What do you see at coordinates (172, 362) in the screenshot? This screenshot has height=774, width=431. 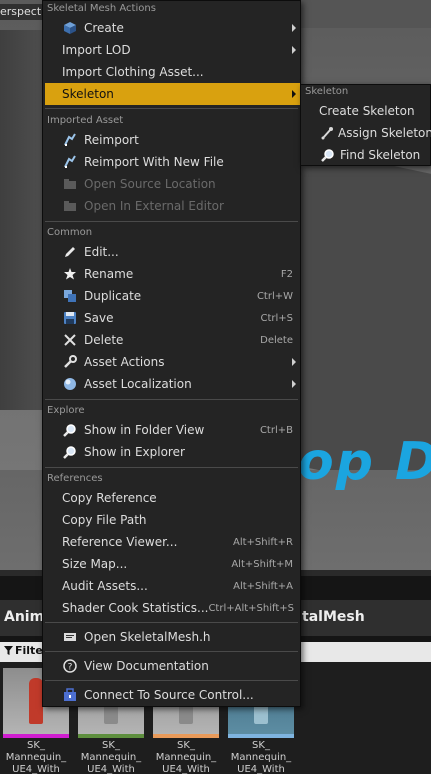 I see `menu-item-asset-actions: Asset Actions` at bounding box center [172, 362].